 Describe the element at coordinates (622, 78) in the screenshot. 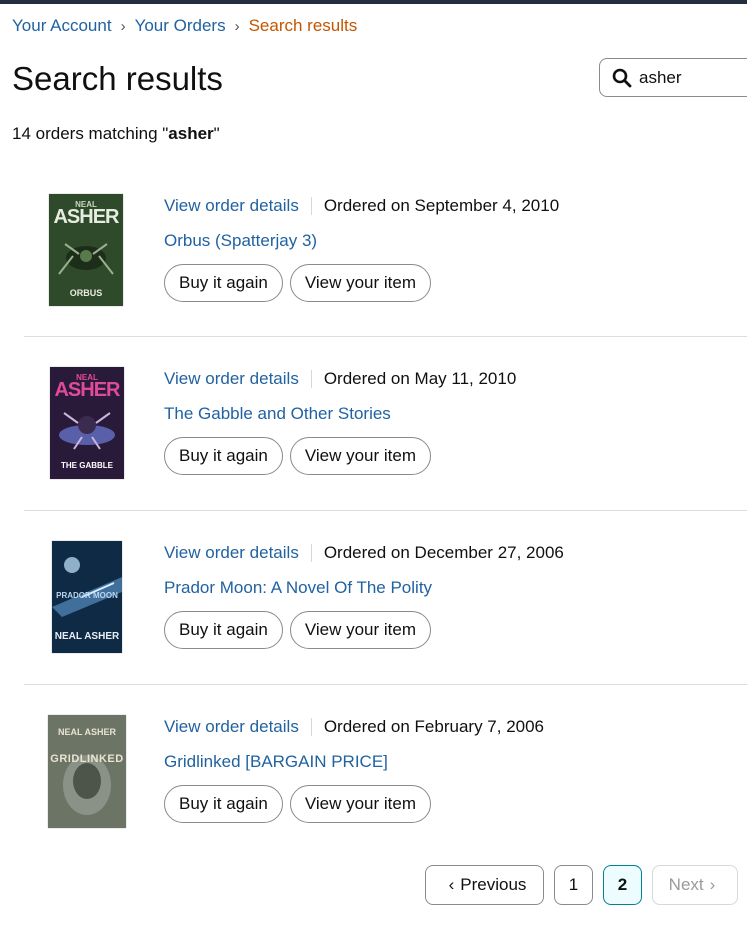

I see `search-icon` at that location.